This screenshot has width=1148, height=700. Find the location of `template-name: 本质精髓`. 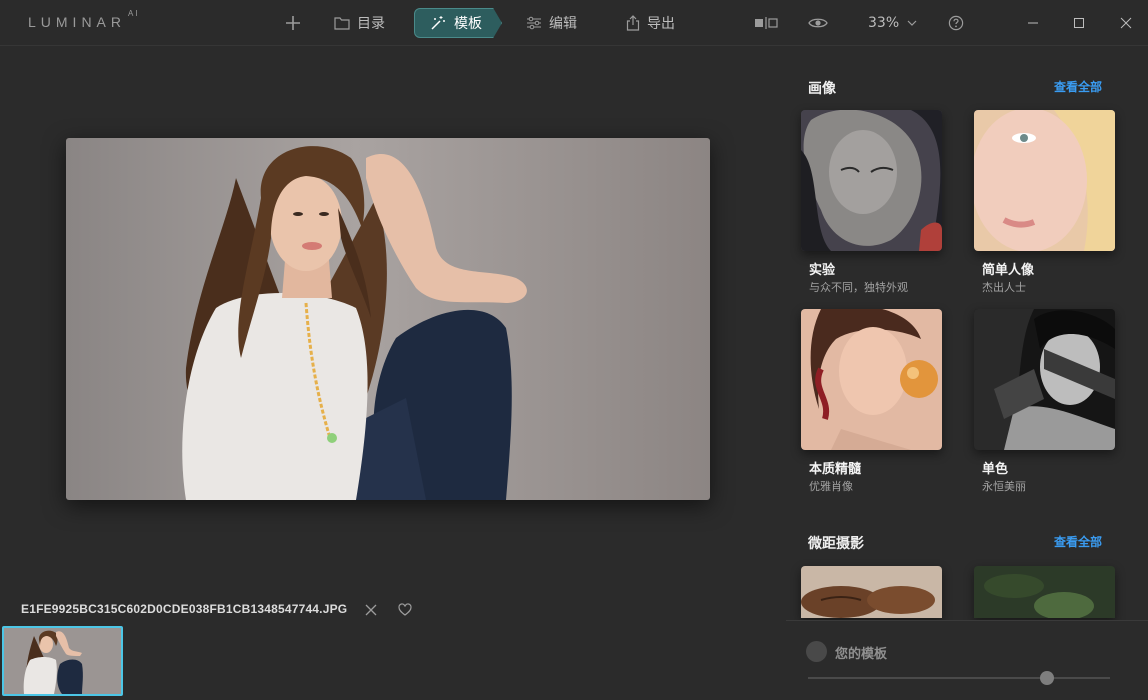

template-name: 本质精髓 is located at coordinates (835, 469).